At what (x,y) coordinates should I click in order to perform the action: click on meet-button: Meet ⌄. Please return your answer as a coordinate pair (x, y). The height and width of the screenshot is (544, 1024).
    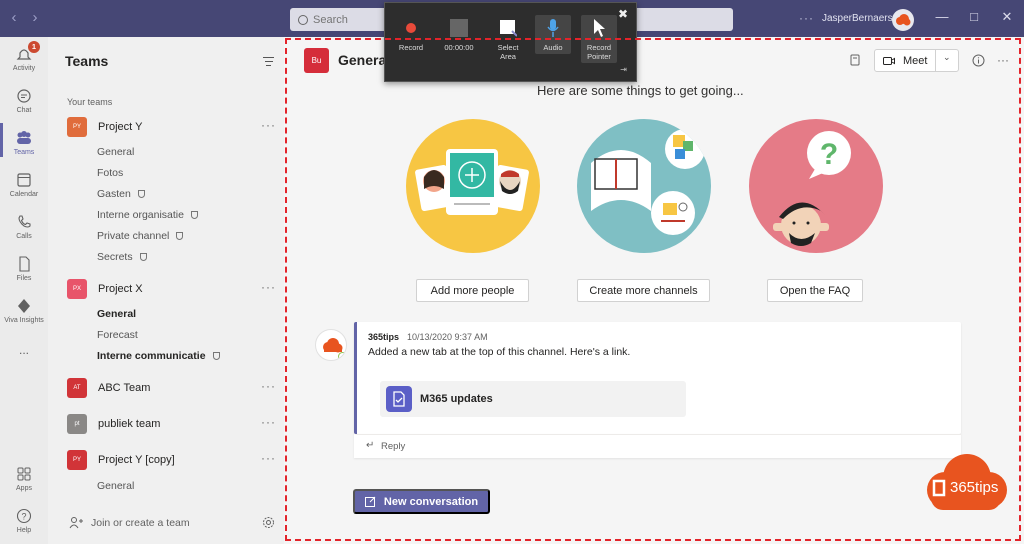
    Looking at the image, I should click on (916, 60).